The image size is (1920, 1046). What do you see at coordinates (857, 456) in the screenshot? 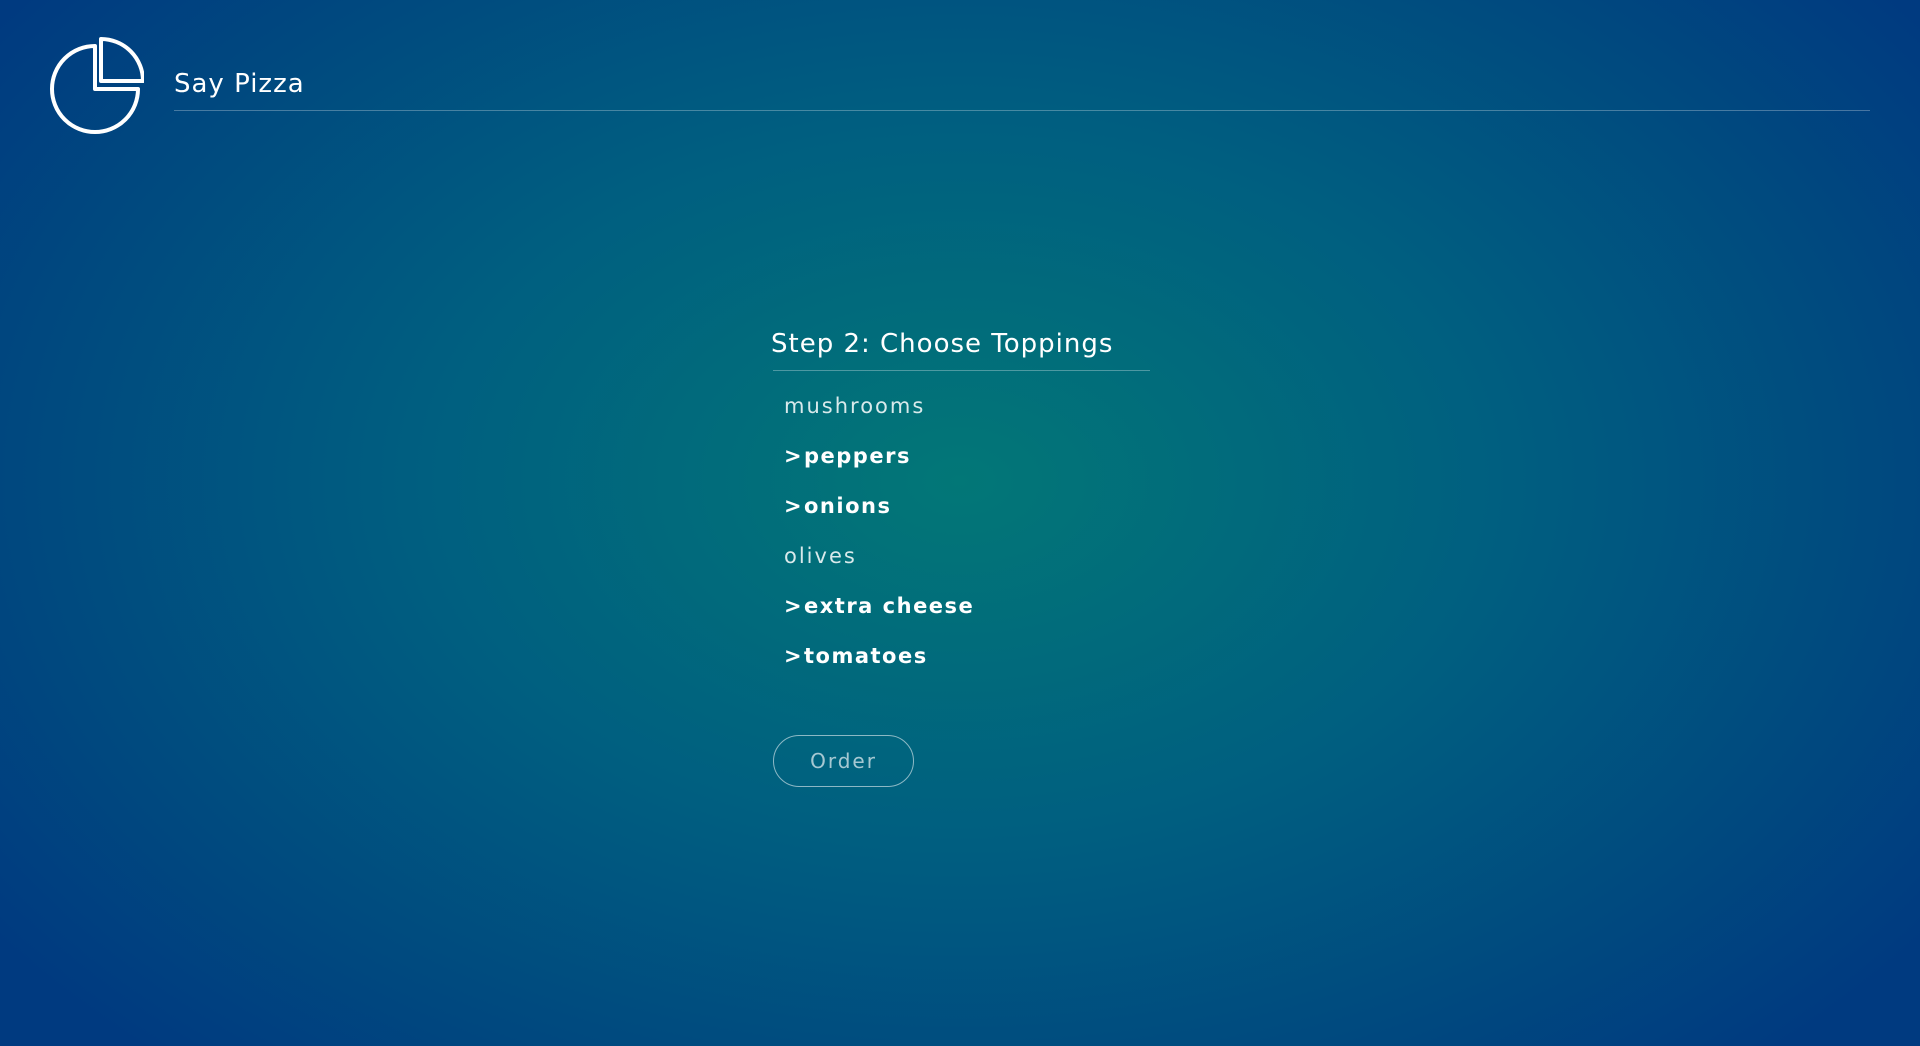
I see `topping-label: peppers` at bounding box center [857, 456].